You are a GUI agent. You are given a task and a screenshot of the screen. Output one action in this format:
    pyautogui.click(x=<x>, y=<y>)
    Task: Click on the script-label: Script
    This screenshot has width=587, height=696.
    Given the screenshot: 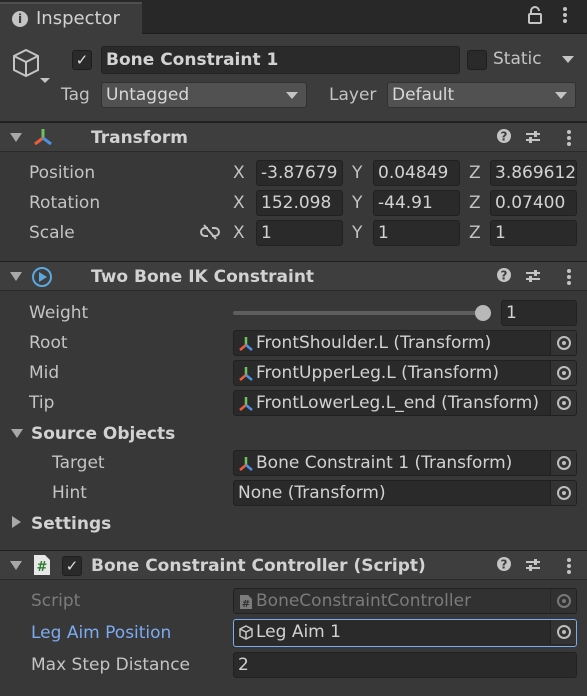 What is the action you would take?
    pyautogui.click(x=56, y=601)
    